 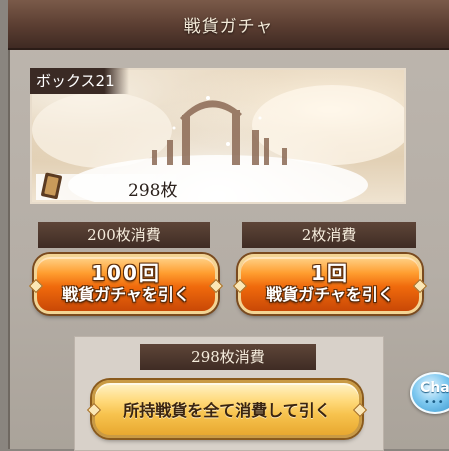 I want to click on cost-label-all: 298枚消費, so click(x=228, y=357).